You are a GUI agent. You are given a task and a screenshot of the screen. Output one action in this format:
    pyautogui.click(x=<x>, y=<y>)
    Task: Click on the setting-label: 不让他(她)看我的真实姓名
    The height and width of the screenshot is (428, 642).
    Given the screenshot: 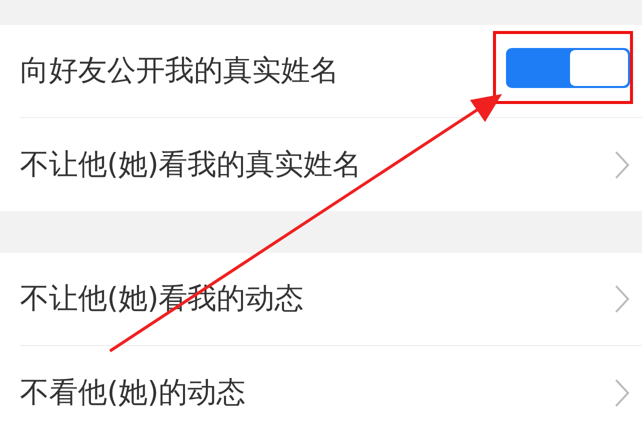 What is the action you would take?
    pyautogui.click(x=191, y=164)
    